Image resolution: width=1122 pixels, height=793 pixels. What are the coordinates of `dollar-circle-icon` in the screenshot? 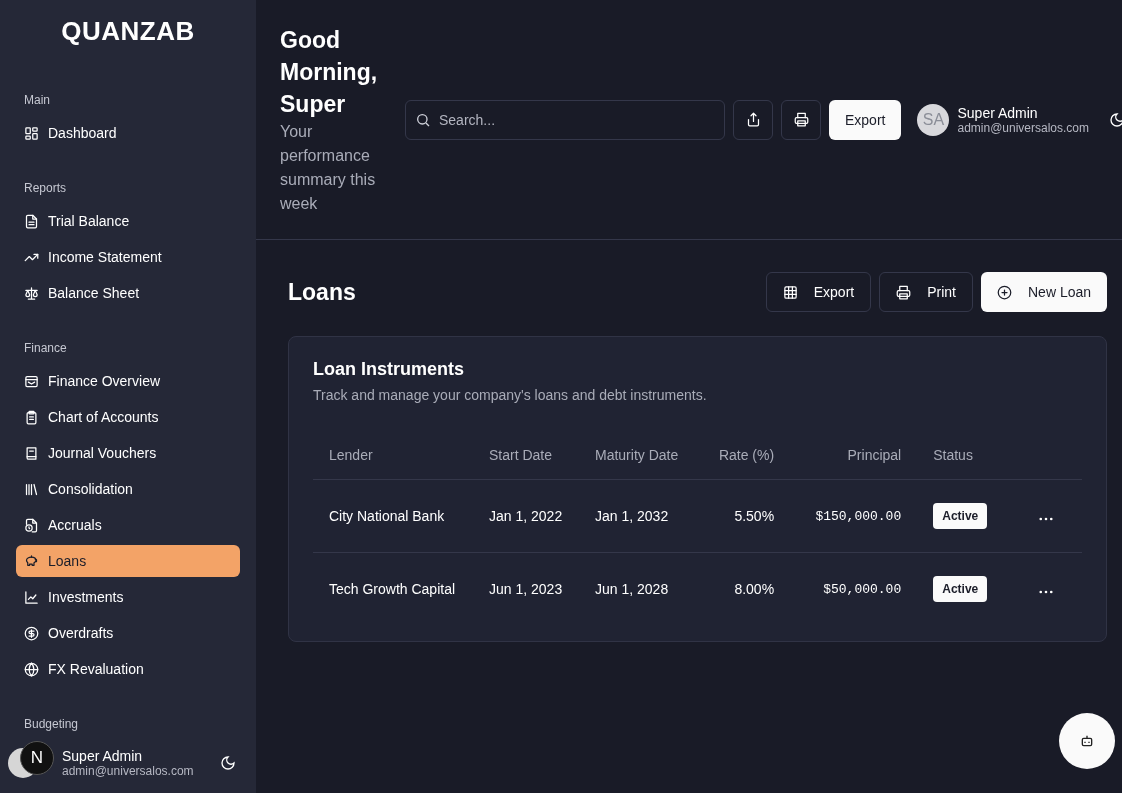 It's located at (31, 633).